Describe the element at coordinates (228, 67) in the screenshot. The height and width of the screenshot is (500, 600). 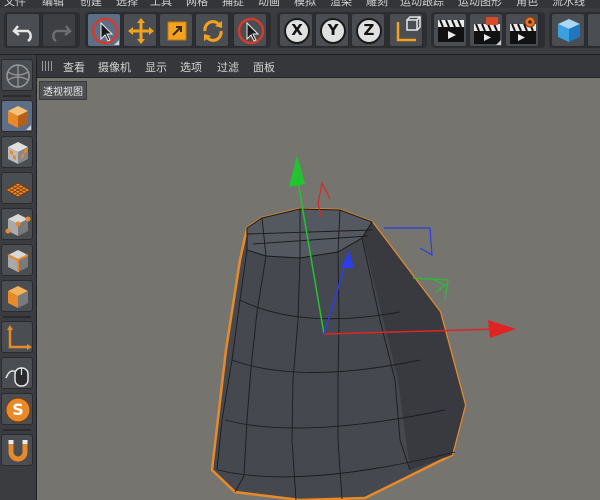
I see `viewport-menu-filter: 过滤` at that location.